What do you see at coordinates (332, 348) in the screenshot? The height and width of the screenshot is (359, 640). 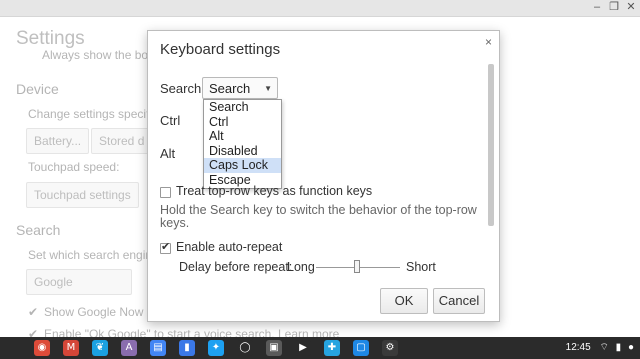 I see `plus-icon: ✚` at bounding box center [332, 348].